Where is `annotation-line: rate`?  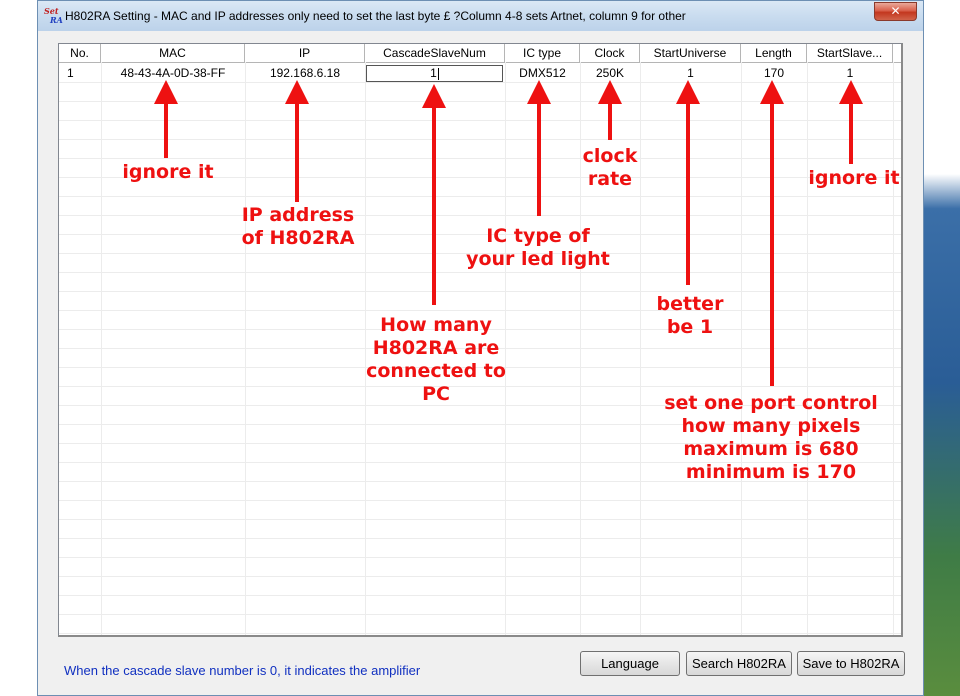 annotation-line: rate is located at coordinates (610, 179).